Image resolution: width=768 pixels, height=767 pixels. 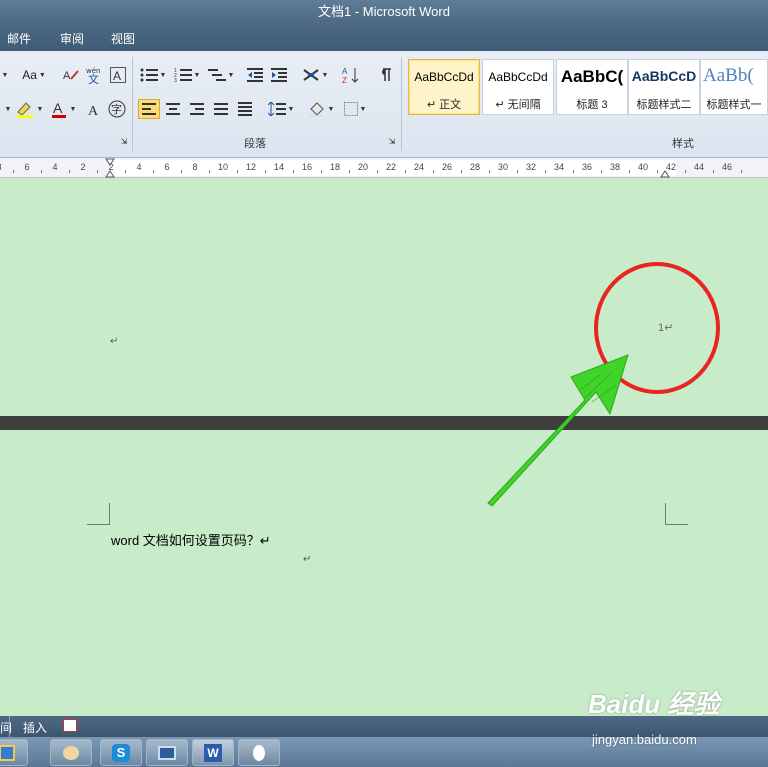 I want to click on taskbar-explorer-button, so click(x=14, y=752).